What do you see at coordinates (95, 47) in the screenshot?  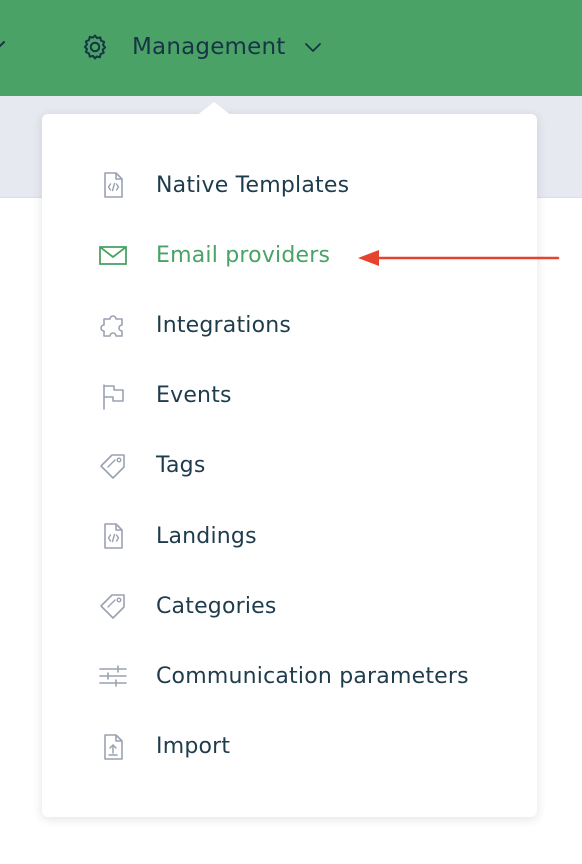 I see `gear-icon` at bounding box center [95, 47].